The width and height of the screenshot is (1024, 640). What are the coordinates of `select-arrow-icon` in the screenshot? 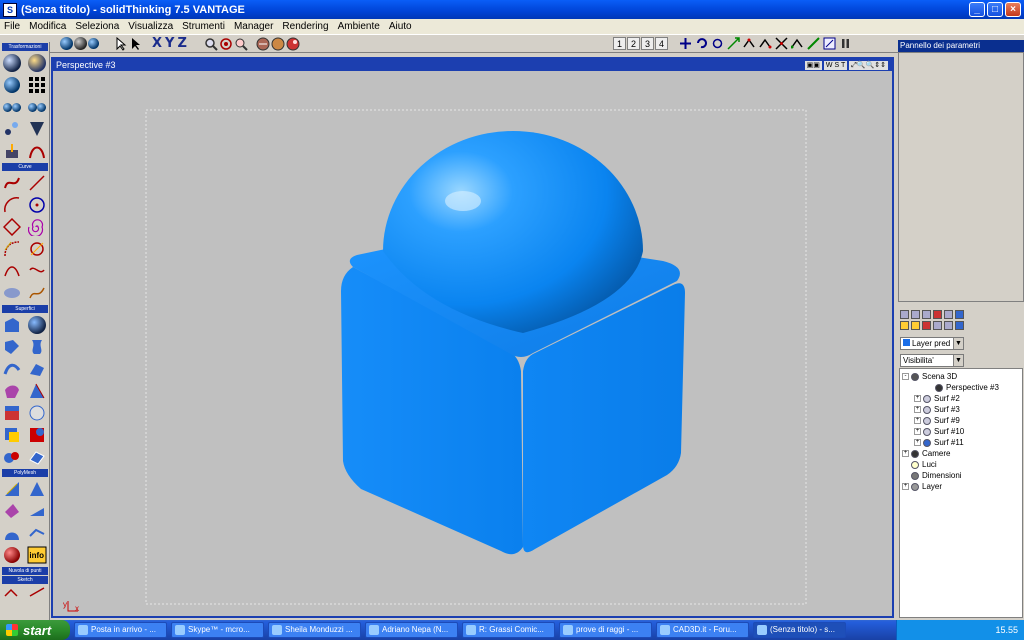 It's located at (121, 43).